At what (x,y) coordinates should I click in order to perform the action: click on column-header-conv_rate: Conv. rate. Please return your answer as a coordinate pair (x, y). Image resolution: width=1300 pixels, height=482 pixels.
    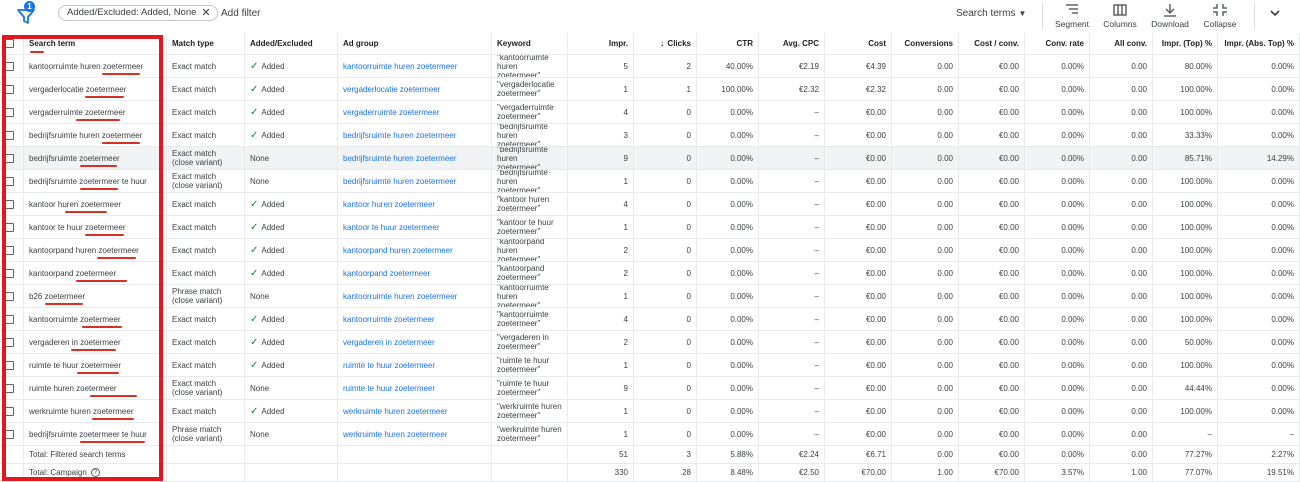
    Looking at the image, I should click on (1057, 44).